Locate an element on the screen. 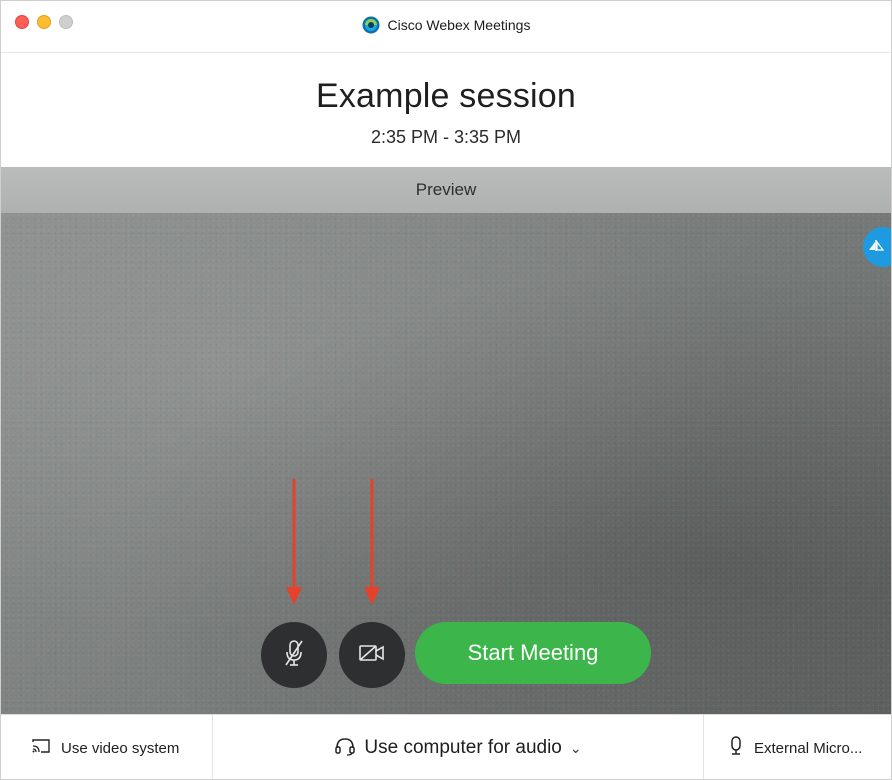 The image size is (892, 780). preview-label: Preview is located at coordinates (446, 189).